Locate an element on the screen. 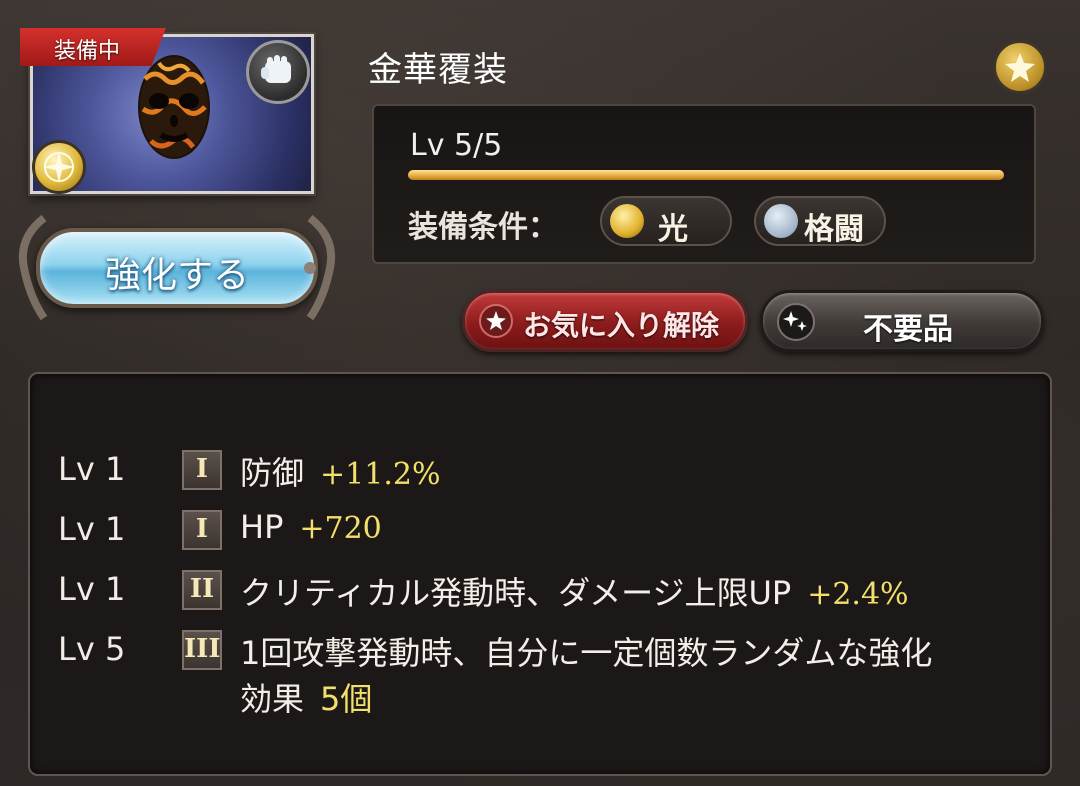  favorite-badge is located at coordinates (1020, 67).